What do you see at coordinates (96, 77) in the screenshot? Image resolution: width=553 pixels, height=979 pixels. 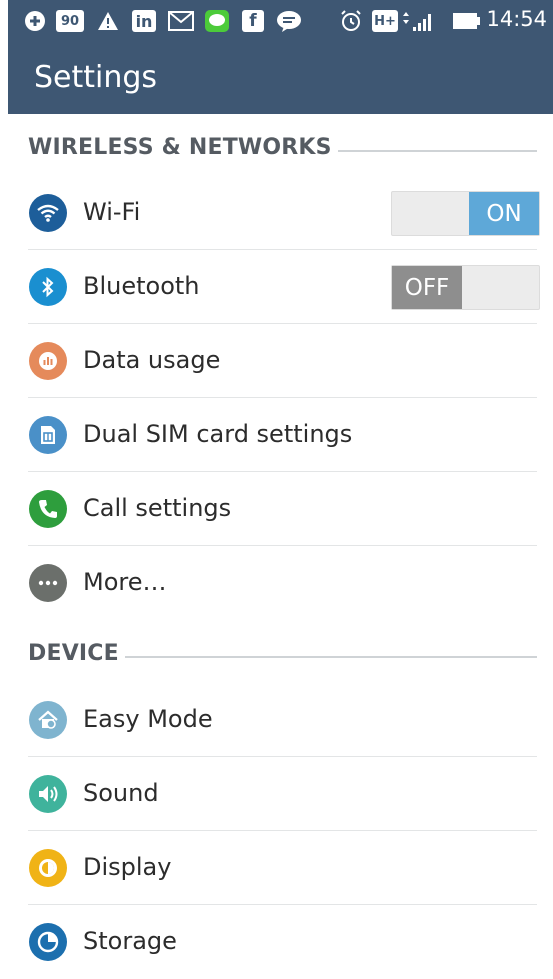 I see `page-title: Settings` at bounding box center [96, 77].